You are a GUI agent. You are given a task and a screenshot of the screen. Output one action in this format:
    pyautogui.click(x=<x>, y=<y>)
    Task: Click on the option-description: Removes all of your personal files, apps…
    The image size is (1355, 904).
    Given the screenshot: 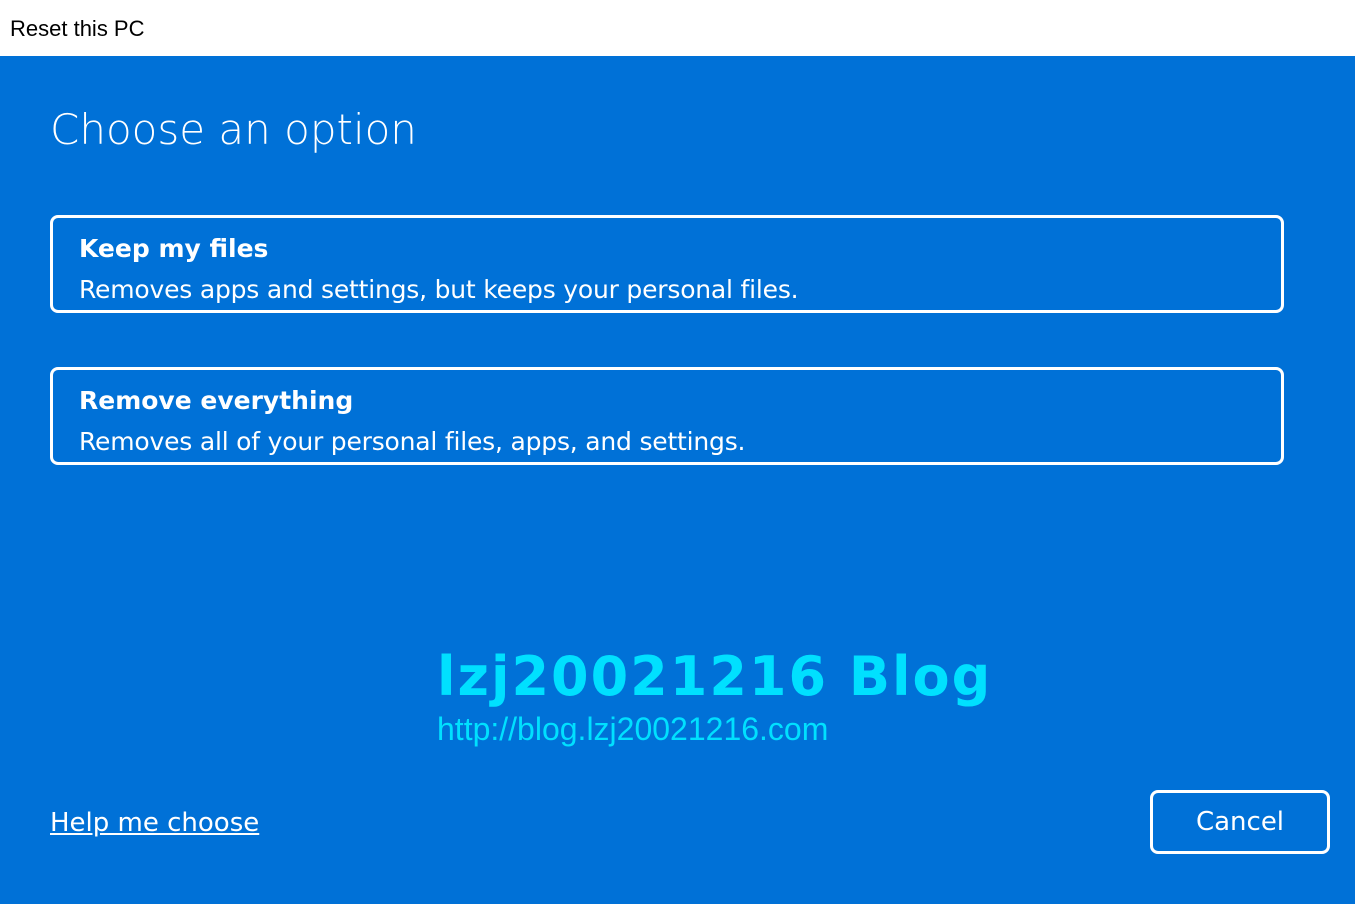 What is the action you would take?
    pyautogui.click(x=412, y=441)
    